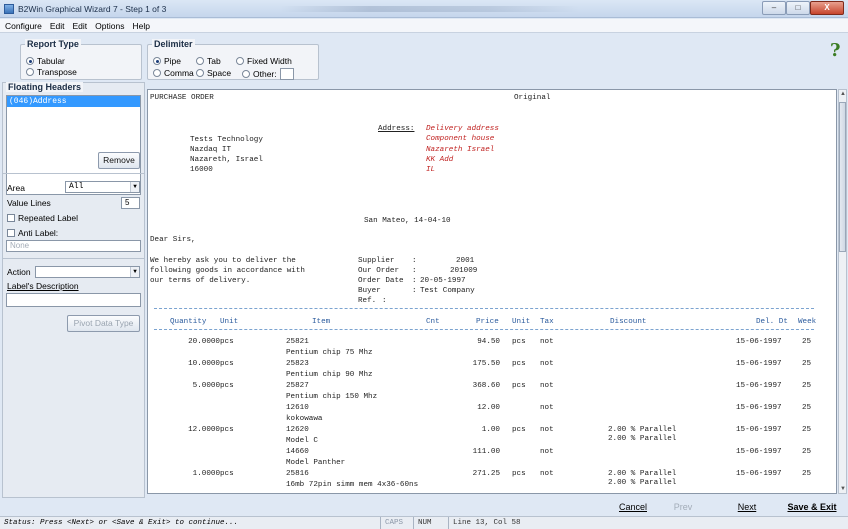 This screenshot has height=529, width=848. I want to click on radio-fixed-width: Fixed Width, so click(264, 61).